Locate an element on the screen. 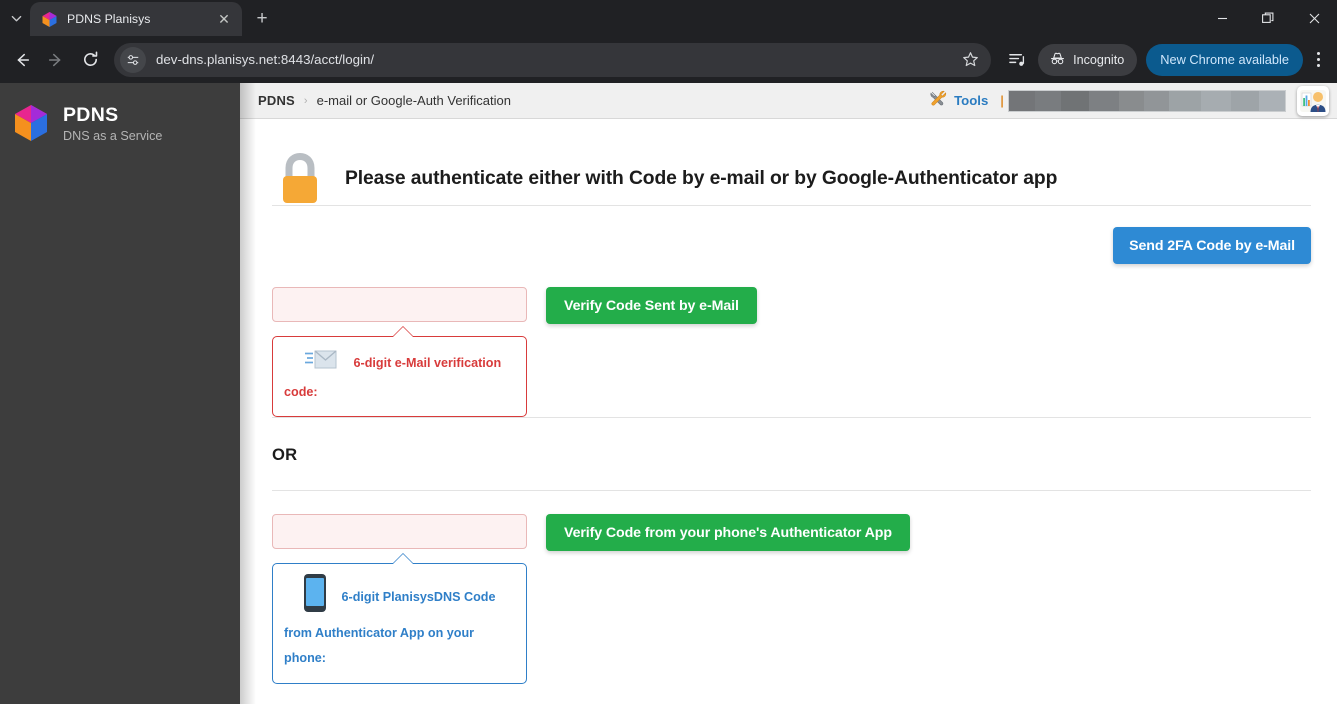  or-separator-block: OR is located at coordinates (791, 454).